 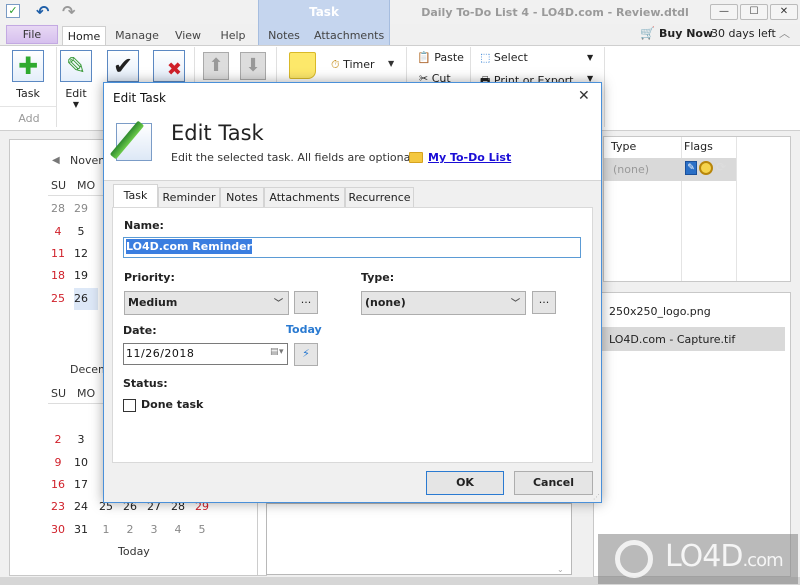 I want to click on edit-task-button: ✎ Edit ▼, so click(x=76, y=79).